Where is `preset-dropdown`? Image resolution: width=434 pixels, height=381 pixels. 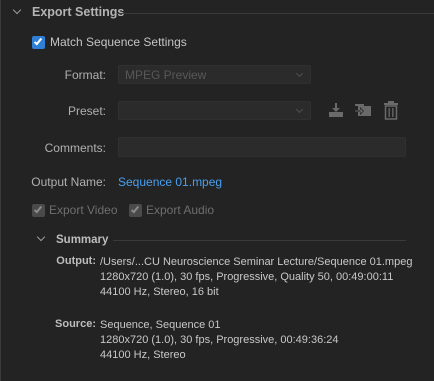
preset-dropdown is located at coordinates (214, 110).